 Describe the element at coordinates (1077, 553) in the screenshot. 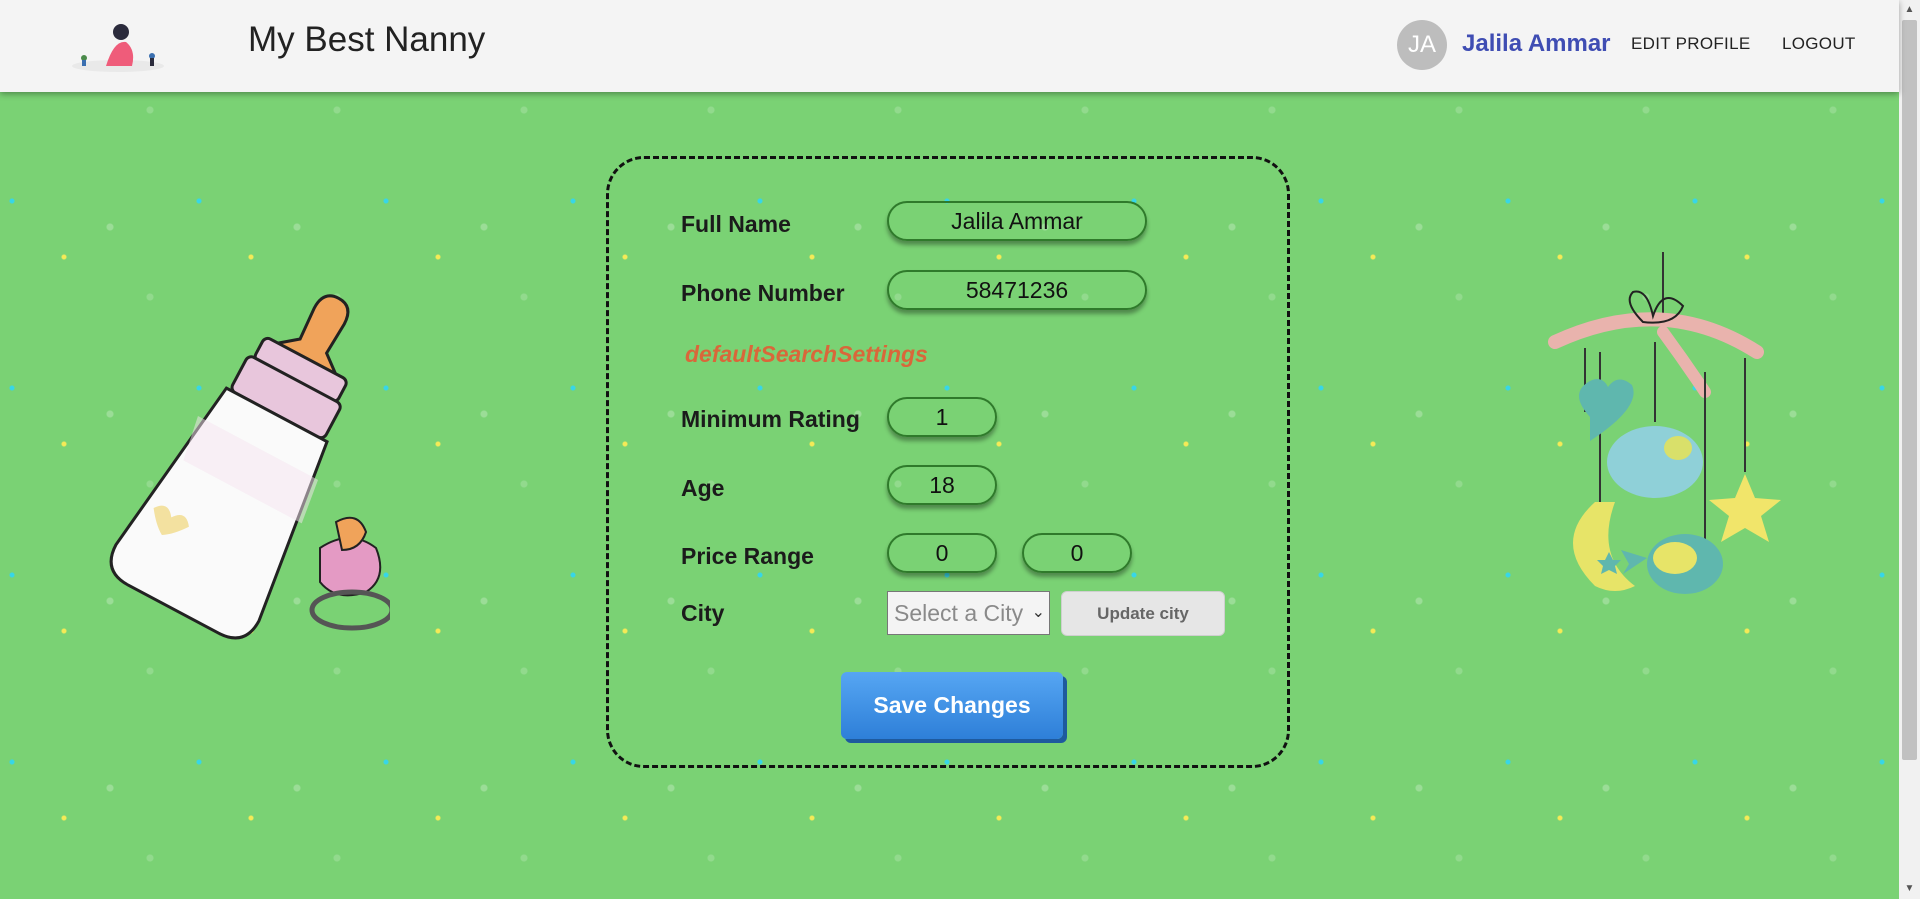

I see `price-max-field` at that location.